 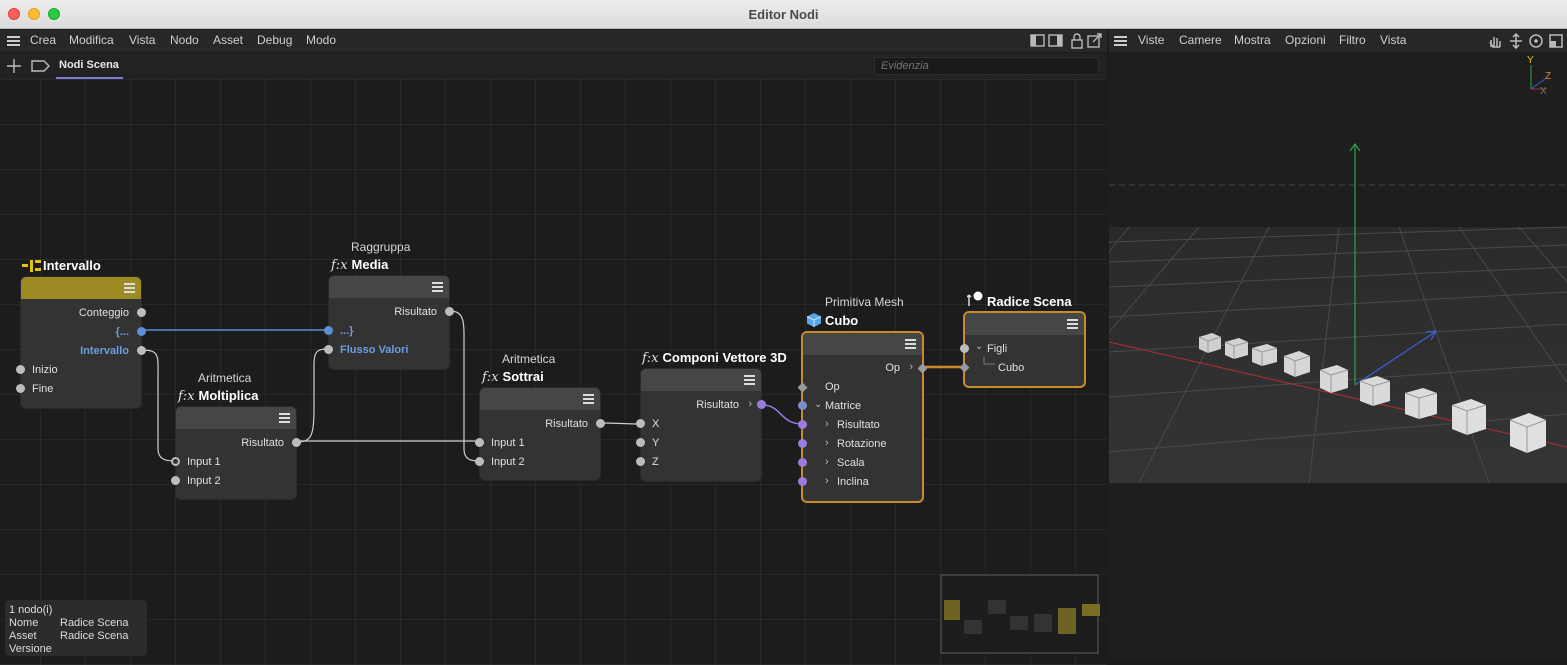 What do you see at coordinates (1022, 349) in the screenshot?
I see `node-radice-scena: ⌄ Figli Cubo` at bounding box center [1022, 349].